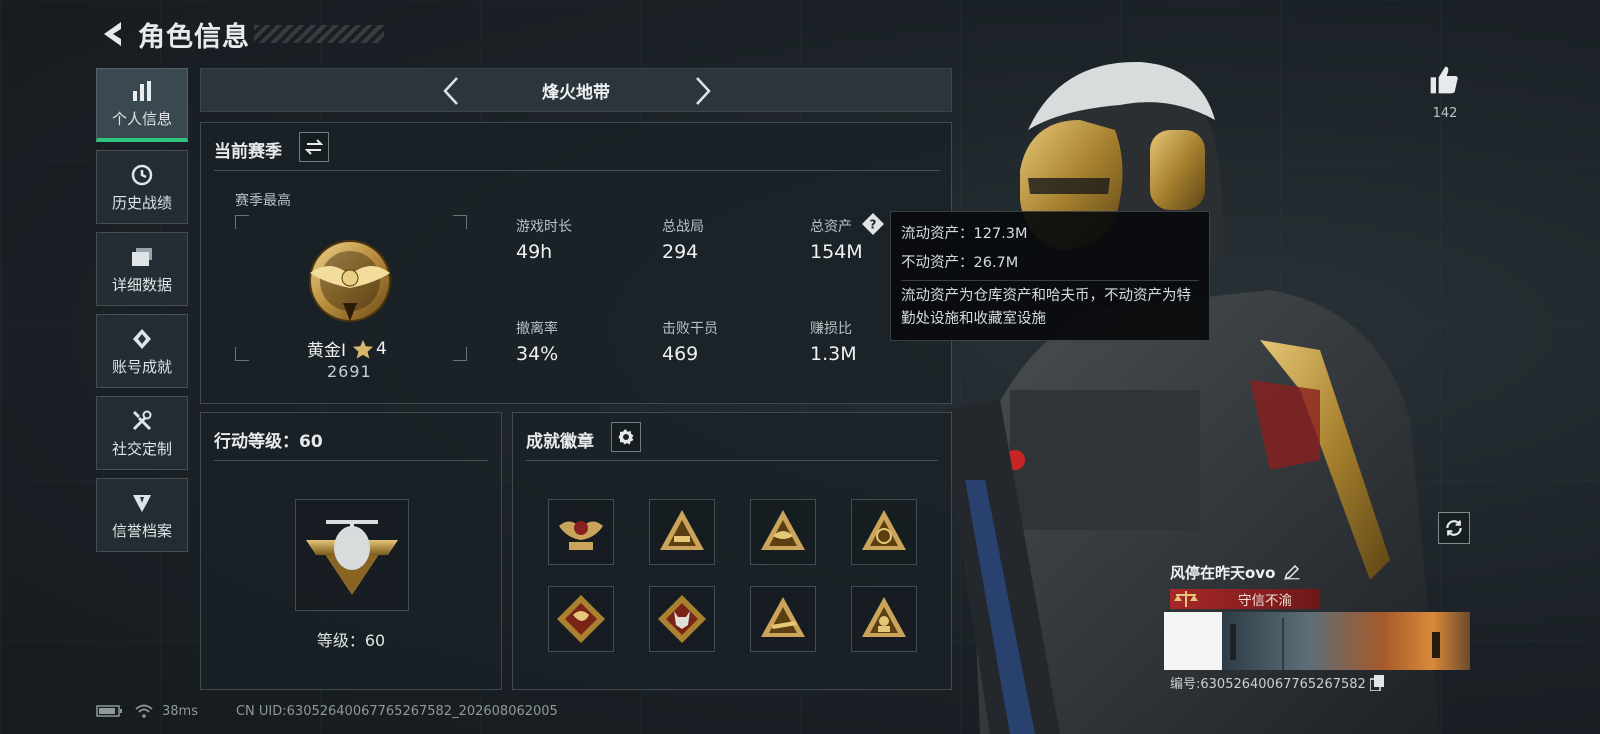  Describe the element at coordinates (833, 354) in the screenshot. I see `stat-value-profit-ratio: 1.3M` at that location.